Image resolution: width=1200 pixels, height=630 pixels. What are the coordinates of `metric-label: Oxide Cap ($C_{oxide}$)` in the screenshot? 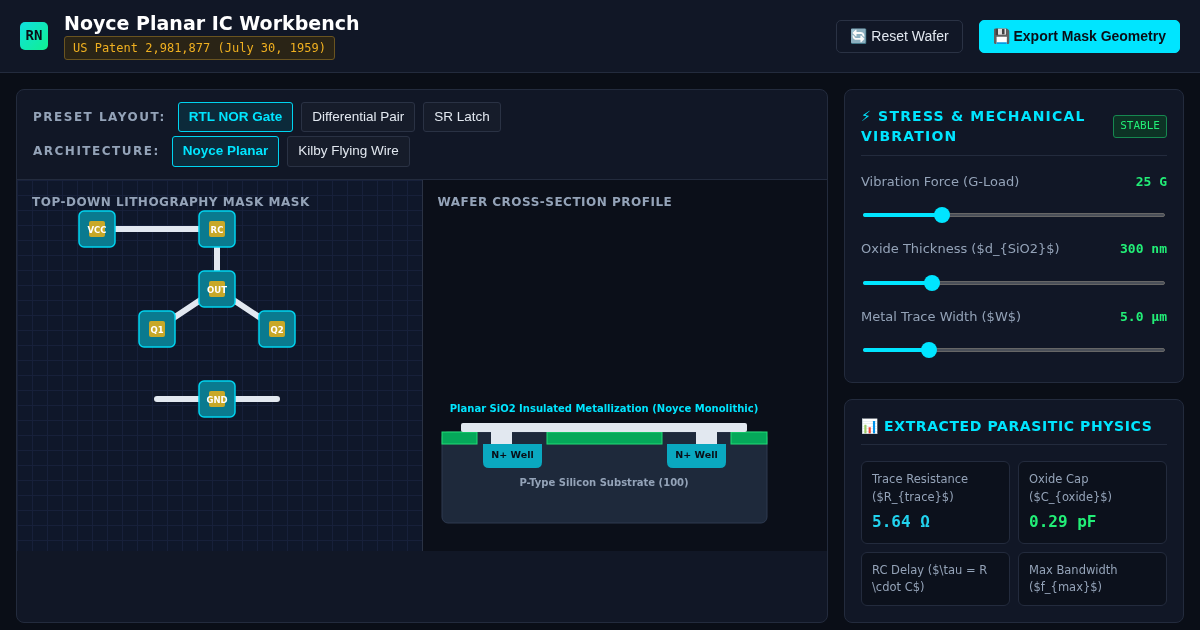 It's located at (1071, 488).